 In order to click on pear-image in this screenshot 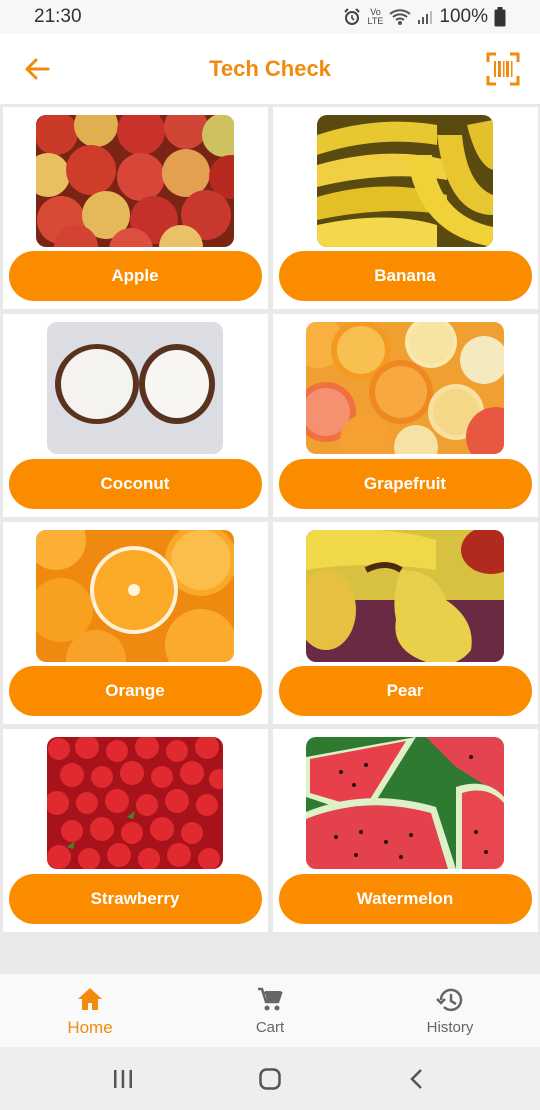, I will do `click(405, 595)`.